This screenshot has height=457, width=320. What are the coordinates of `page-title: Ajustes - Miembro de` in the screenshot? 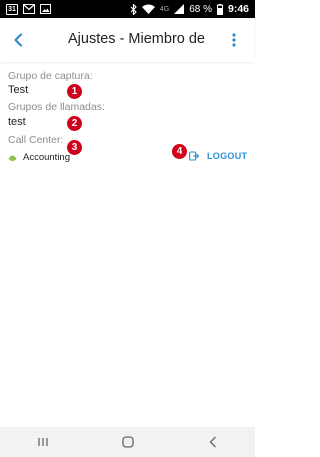 It's located at (136, 39).